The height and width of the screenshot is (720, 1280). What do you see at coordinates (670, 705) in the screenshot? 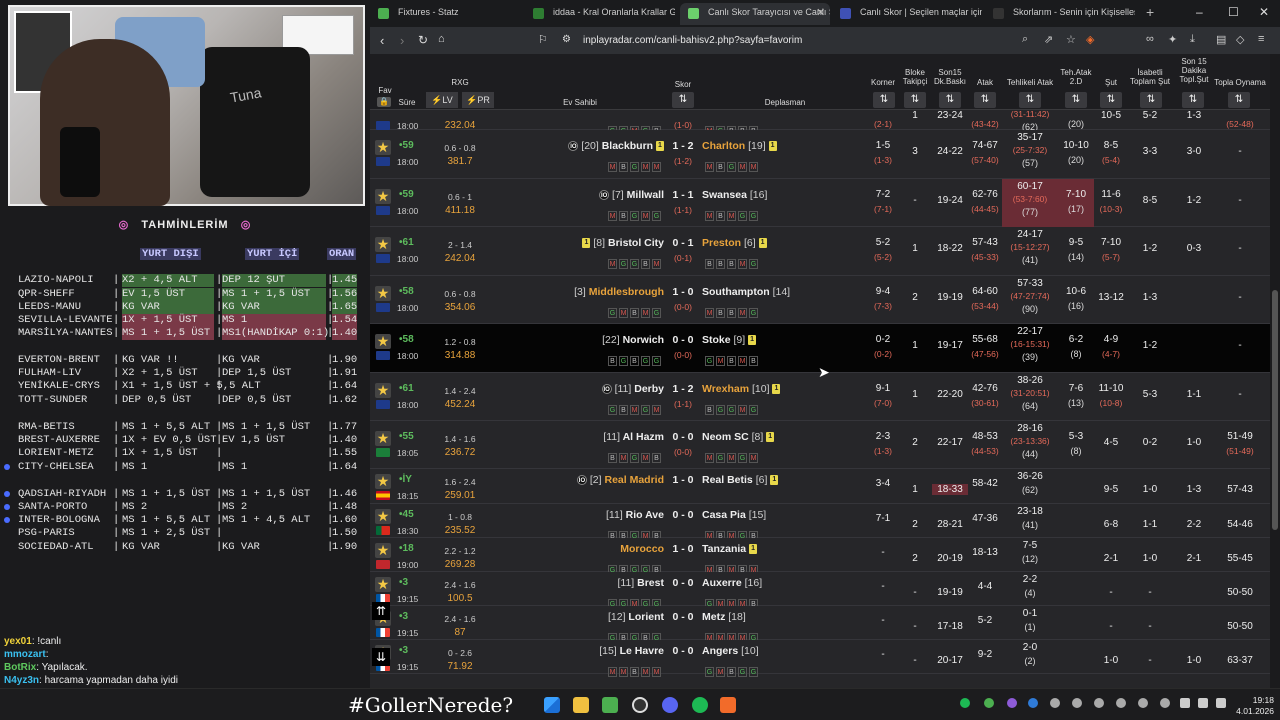
I see `discord-icon` at bounding box center [670, 705].